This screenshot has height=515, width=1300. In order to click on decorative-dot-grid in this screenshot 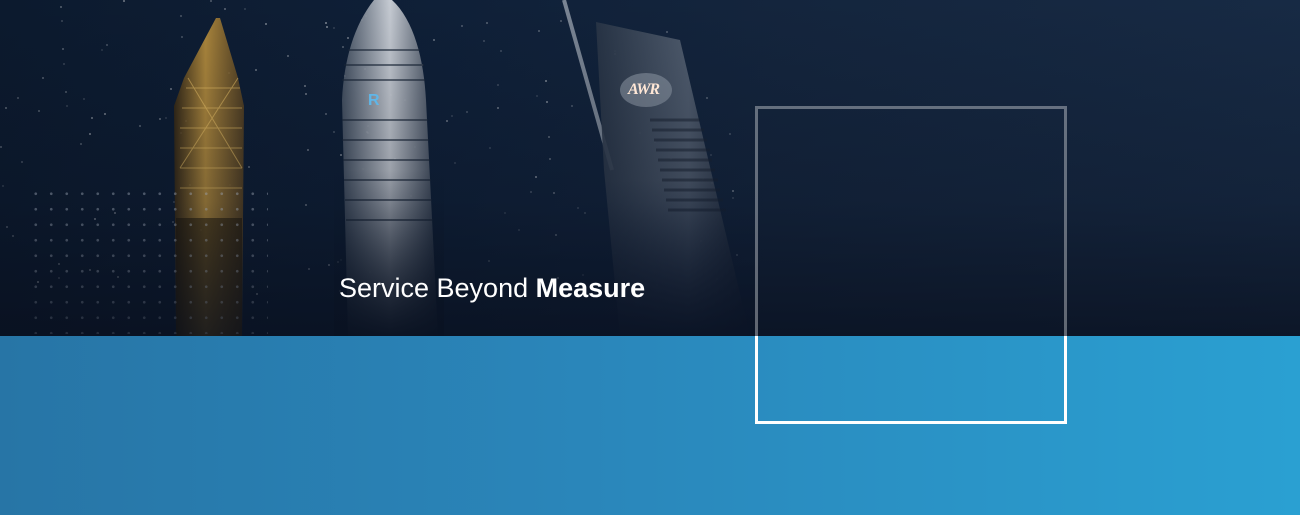, I will do `click(148, 260)`.